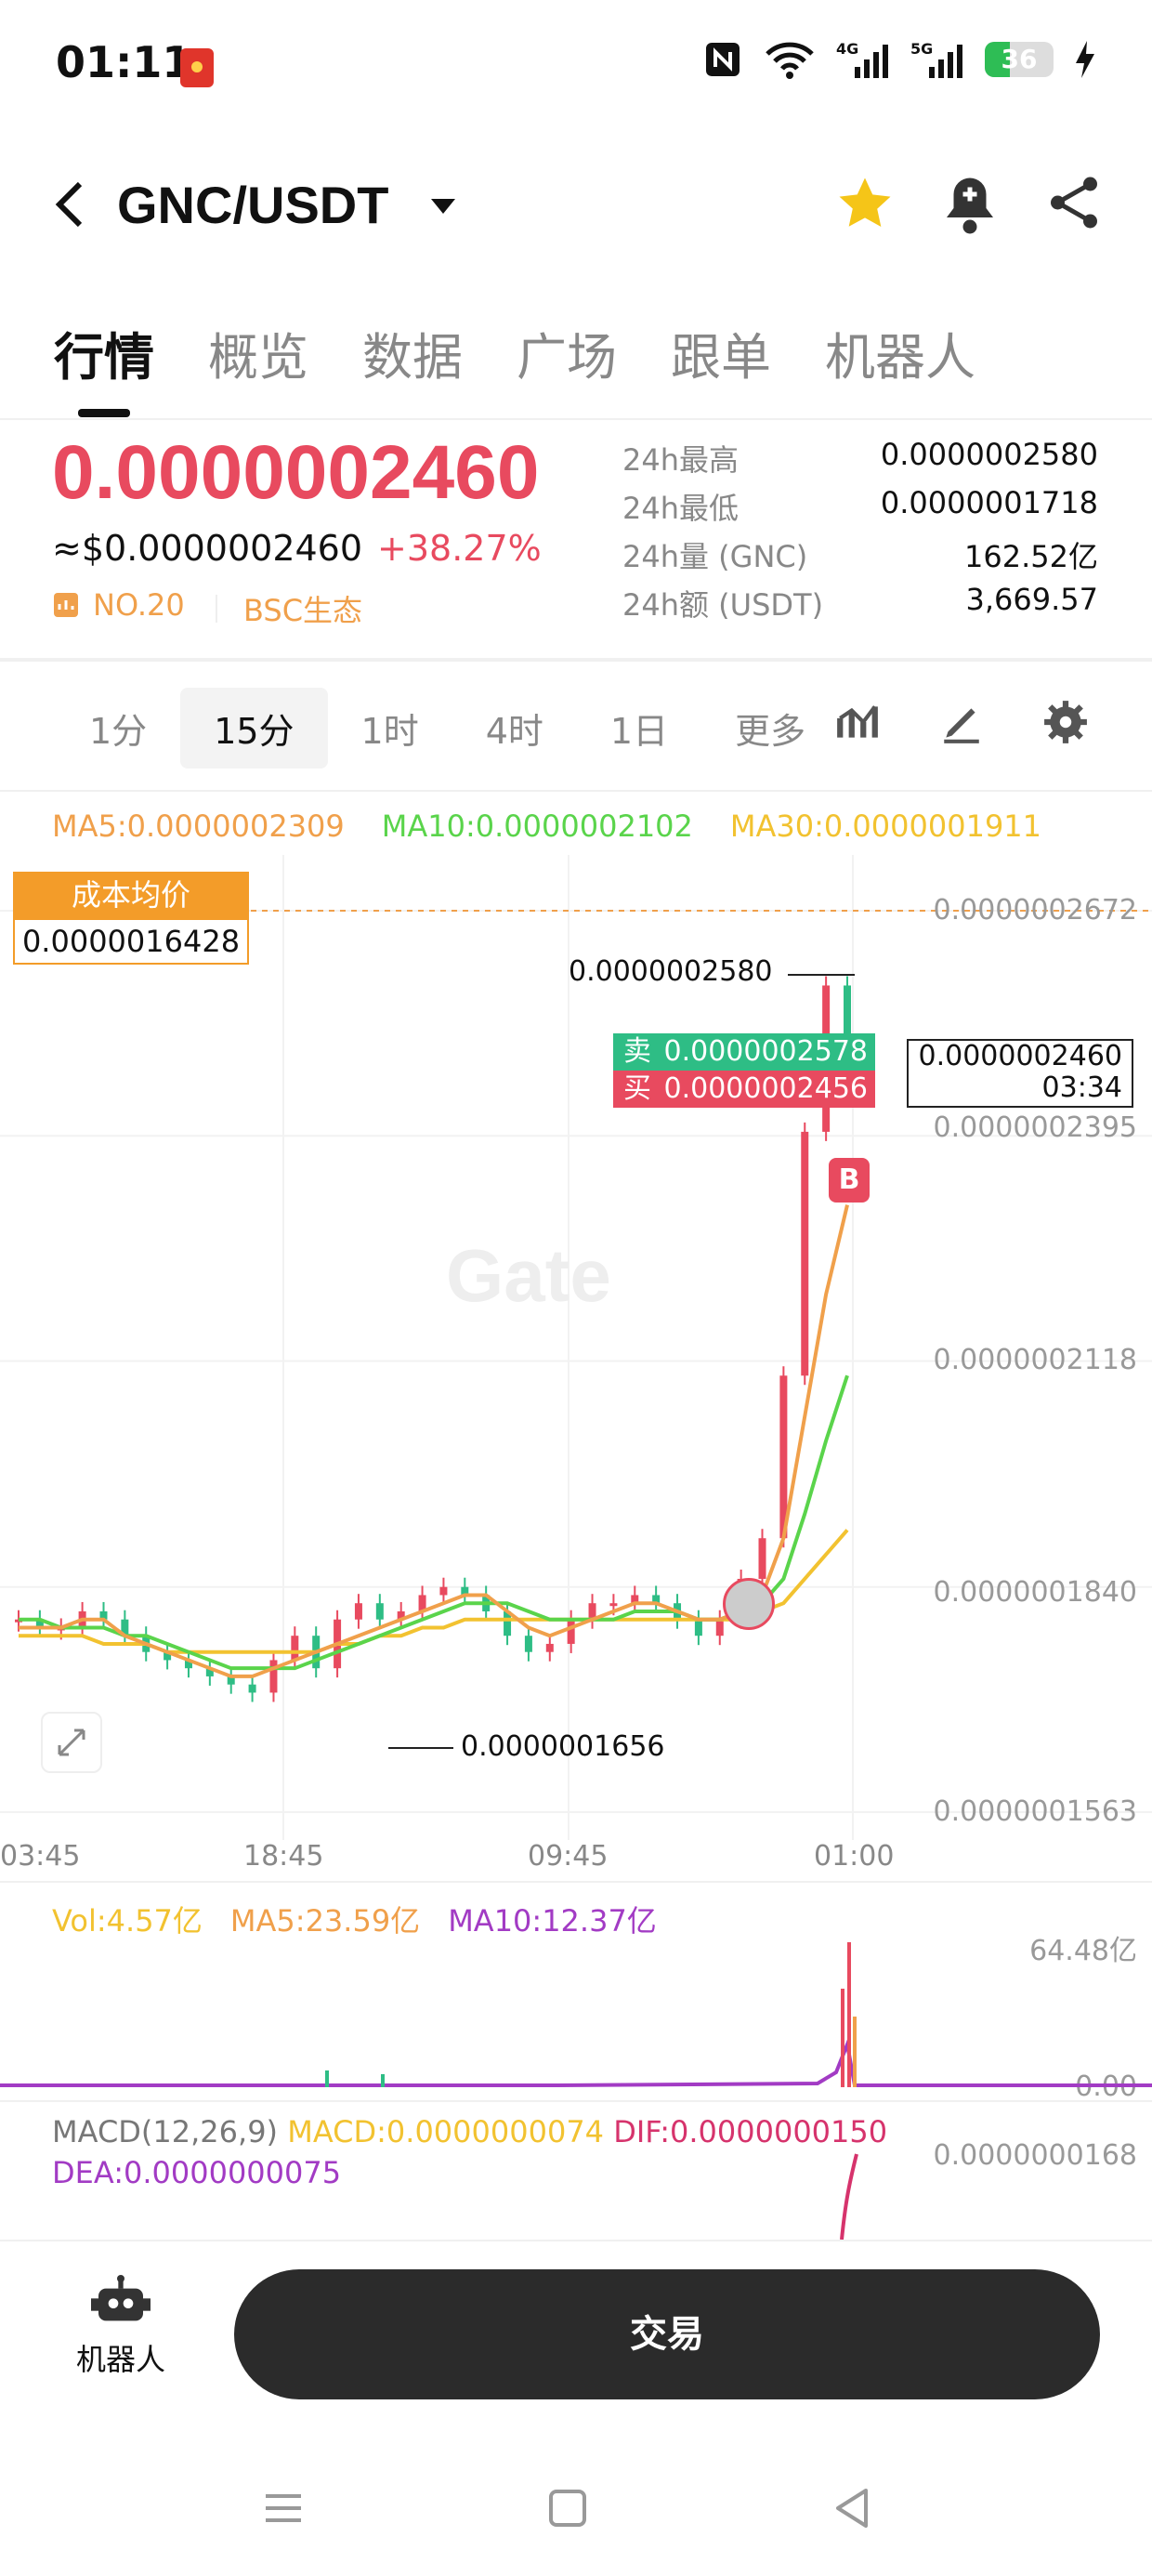  I want to click on avatar, so click(749, 1604).